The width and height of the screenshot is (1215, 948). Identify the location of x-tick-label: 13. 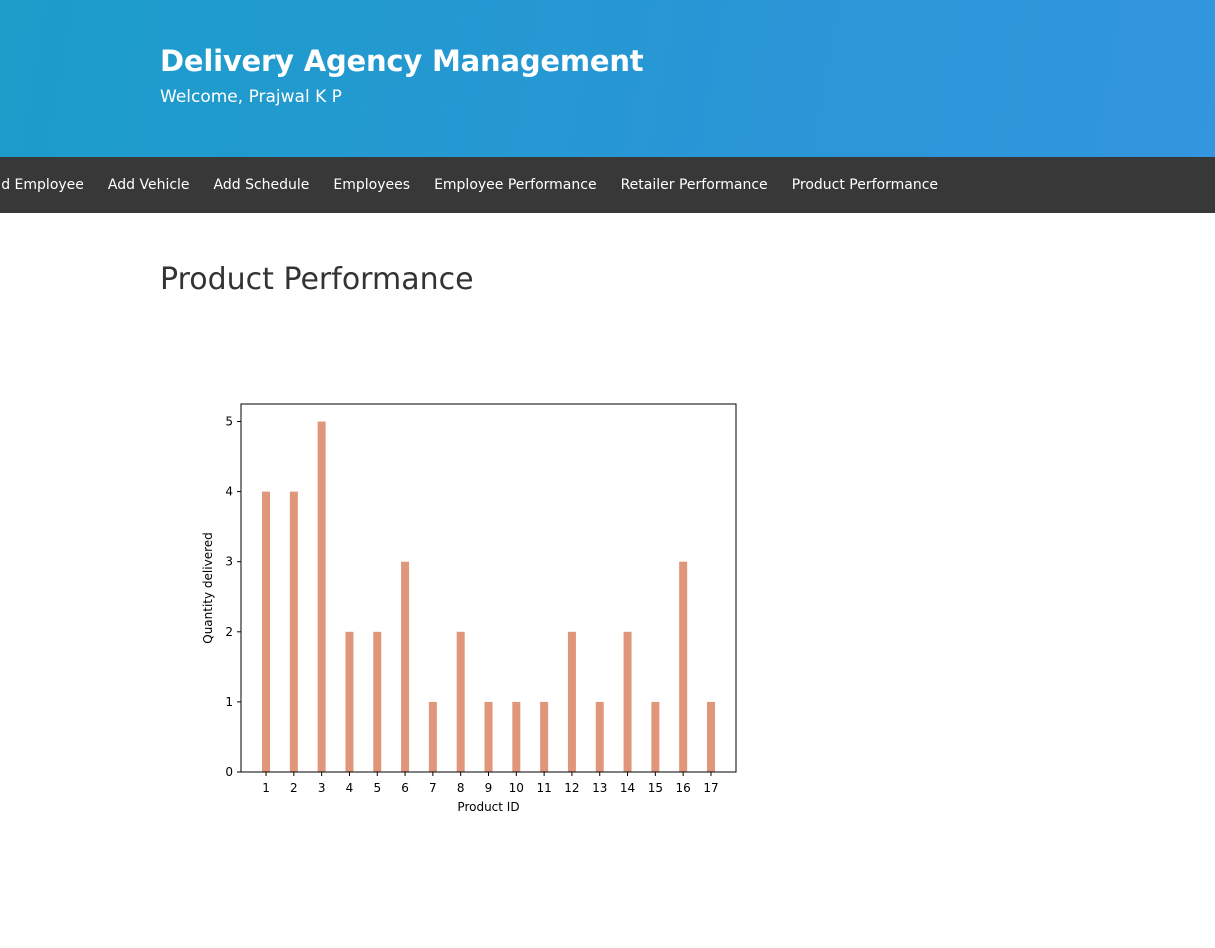
(599, 788).